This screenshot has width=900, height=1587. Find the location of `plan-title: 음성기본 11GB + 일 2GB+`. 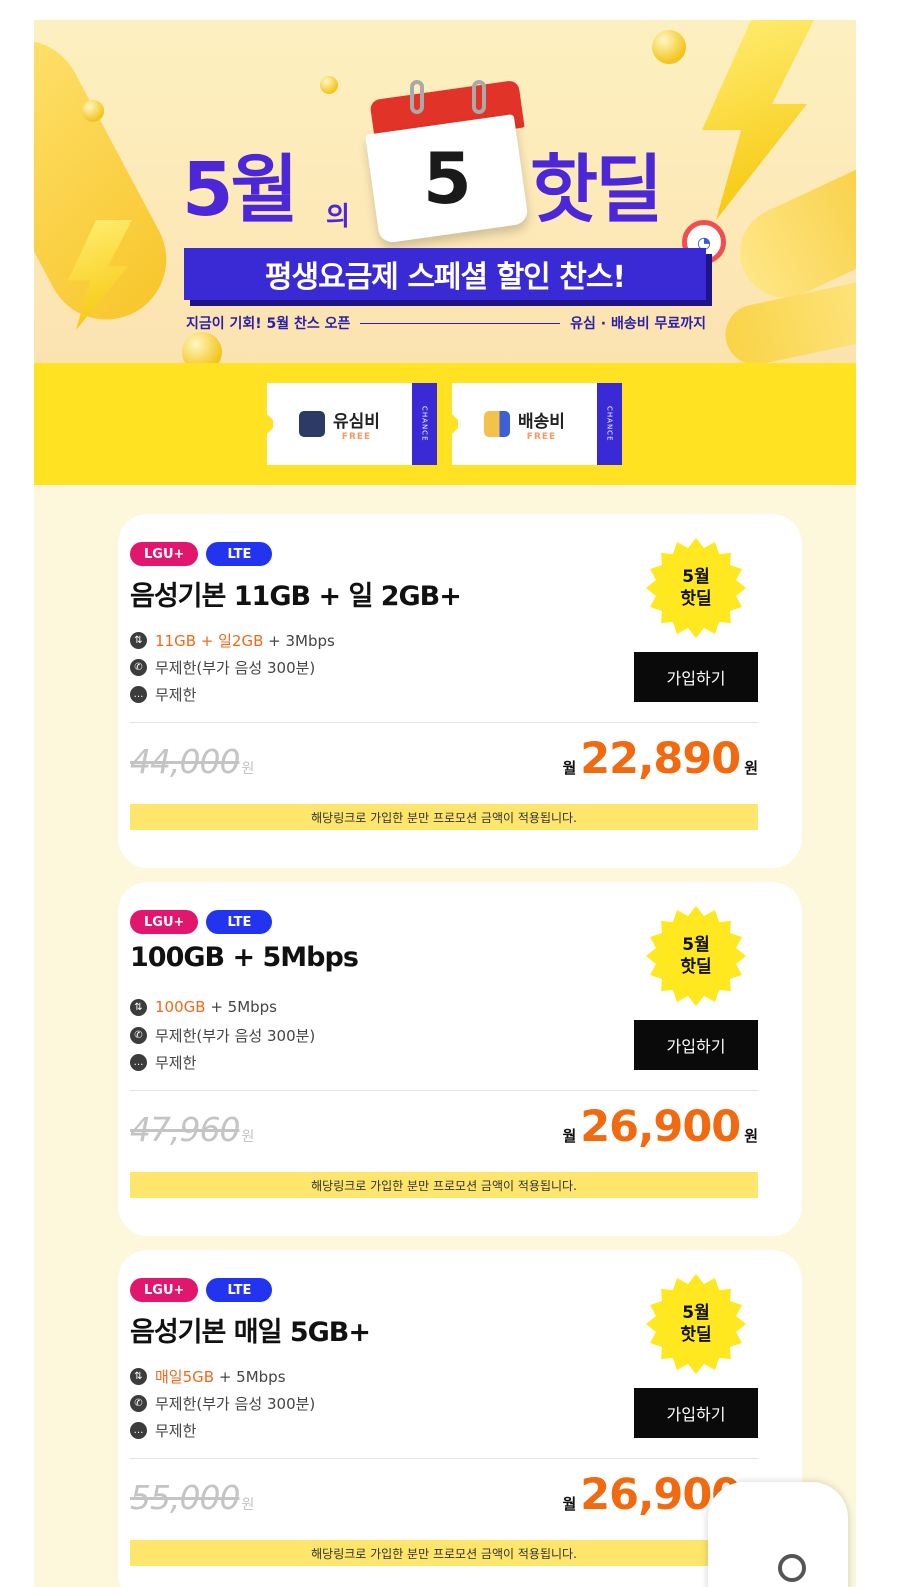

plan-title: 음성기본 11GB + 일 2GB+ is located at coordinates (296, 596).